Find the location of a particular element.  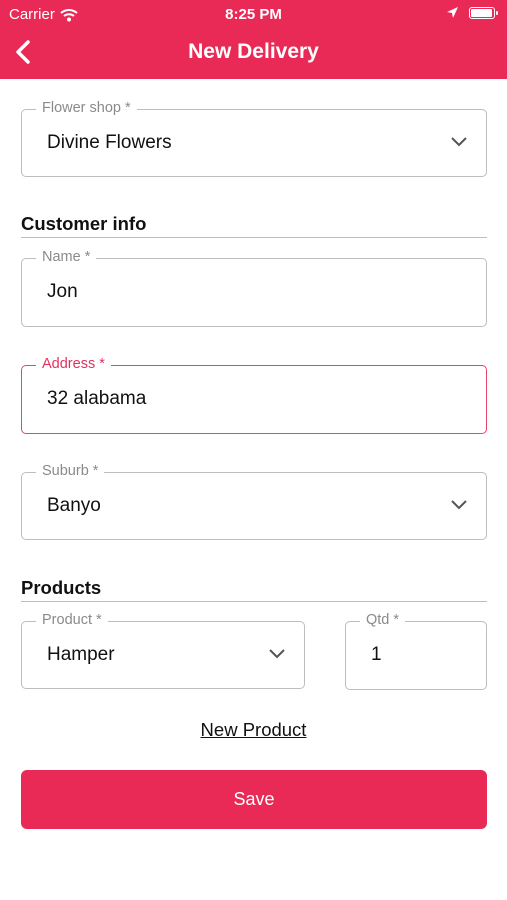

customer-info-heading: Customer info is located at coordinates (254, 225).